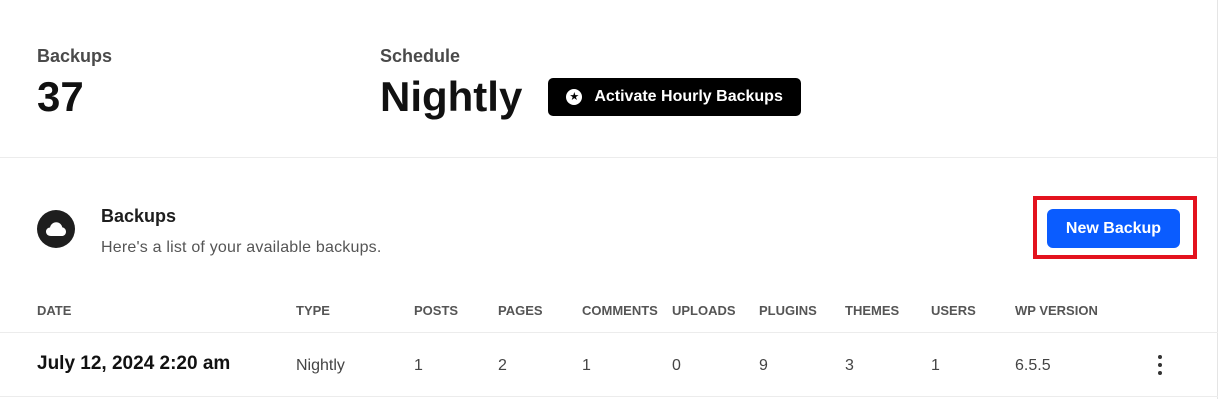  I want to click on activate-hourly-backups-button: ★ Activate Hourly Backups, so click(674, 97).